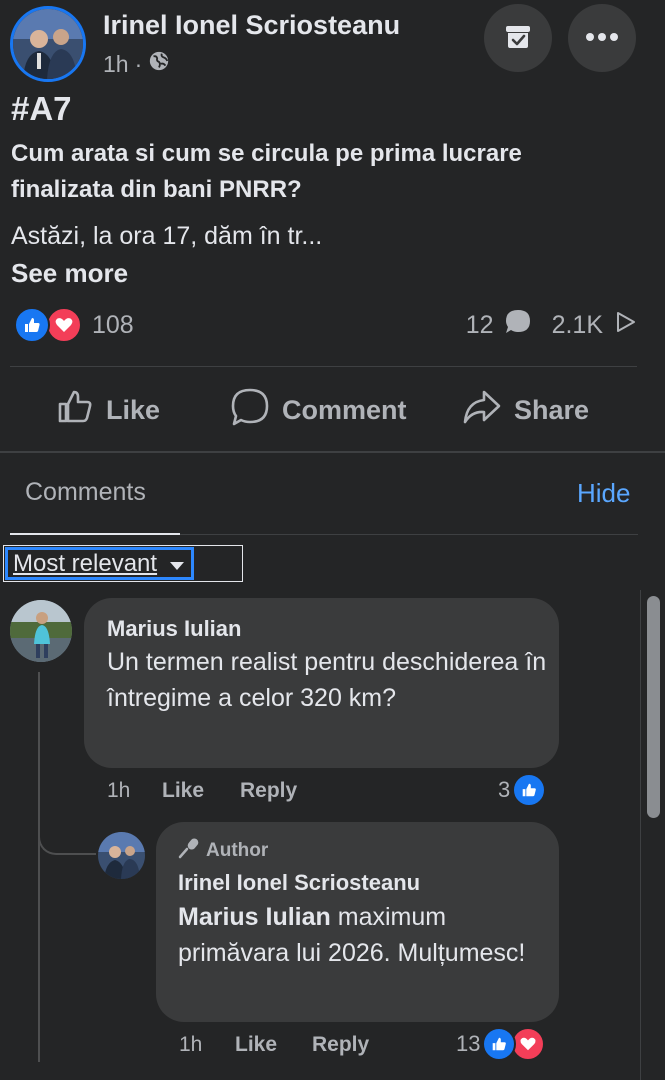 The height and width of the screenshot is (1080, 665). What do you see at coordinates (653, 707) in the screenshot?
I see `scrollbar-thumb` at bounding box center [653, 707].